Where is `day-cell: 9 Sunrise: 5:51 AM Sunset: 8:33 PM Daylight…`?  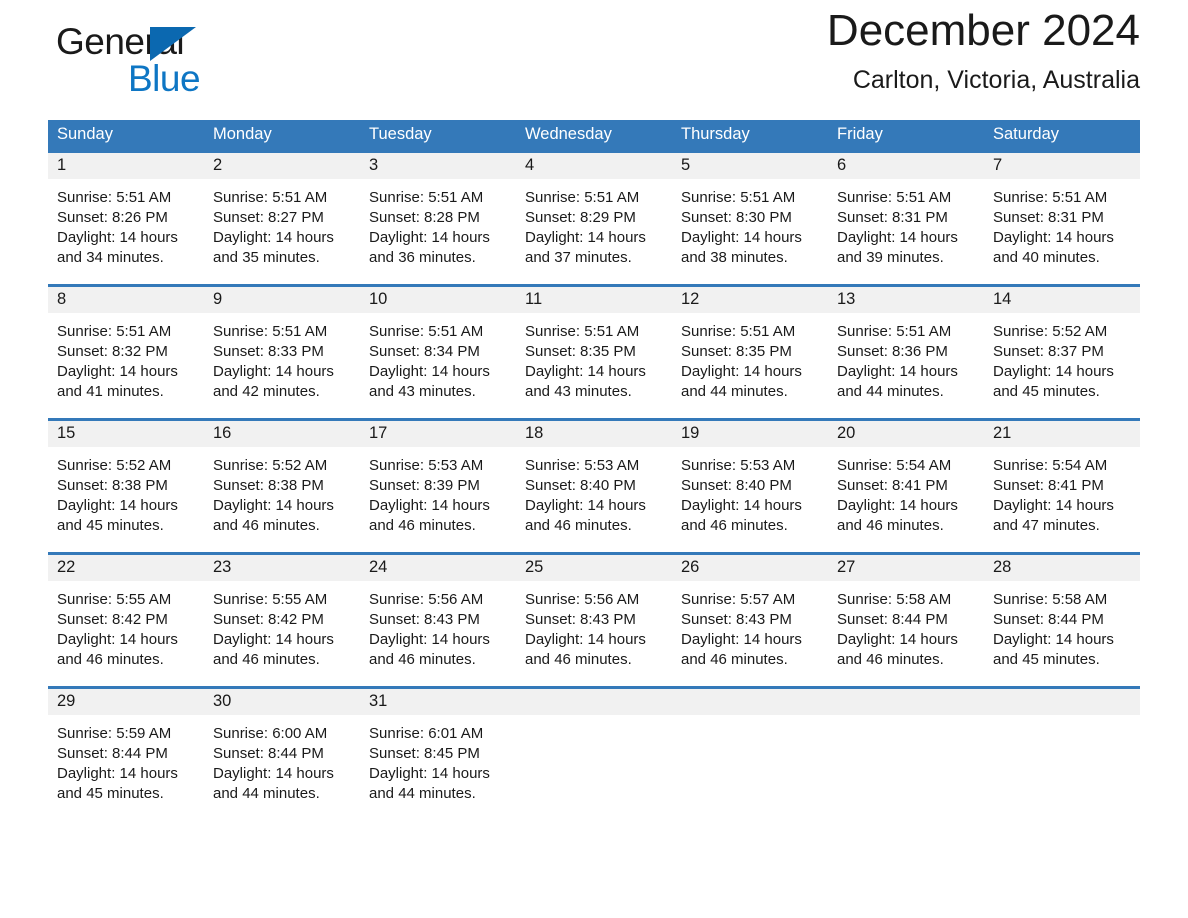 day-cell: 9 Sunrise: 5:51 AM Sunset: 8:33 PM Daylight… is located at coordinates (282, 352).